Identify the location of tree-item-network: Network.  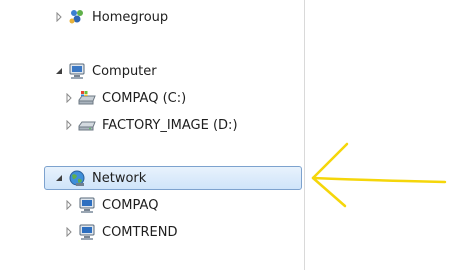
(173, 178).